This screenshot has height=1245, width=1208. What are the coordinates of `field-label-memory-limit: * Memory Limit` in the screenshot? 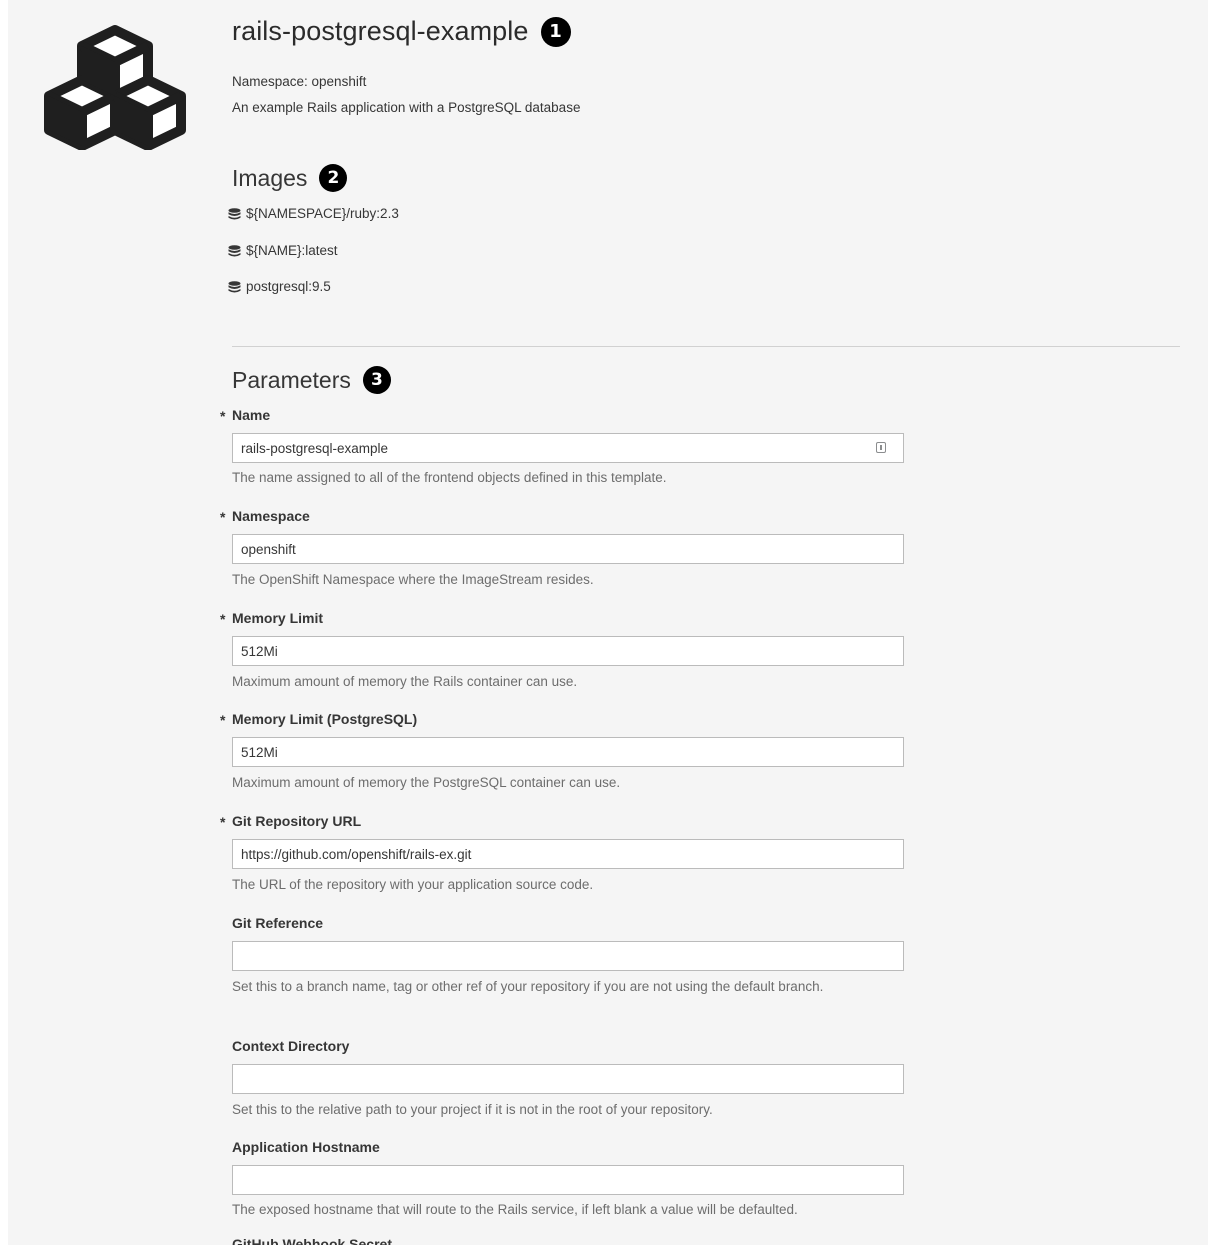 It's located at (272, 618).